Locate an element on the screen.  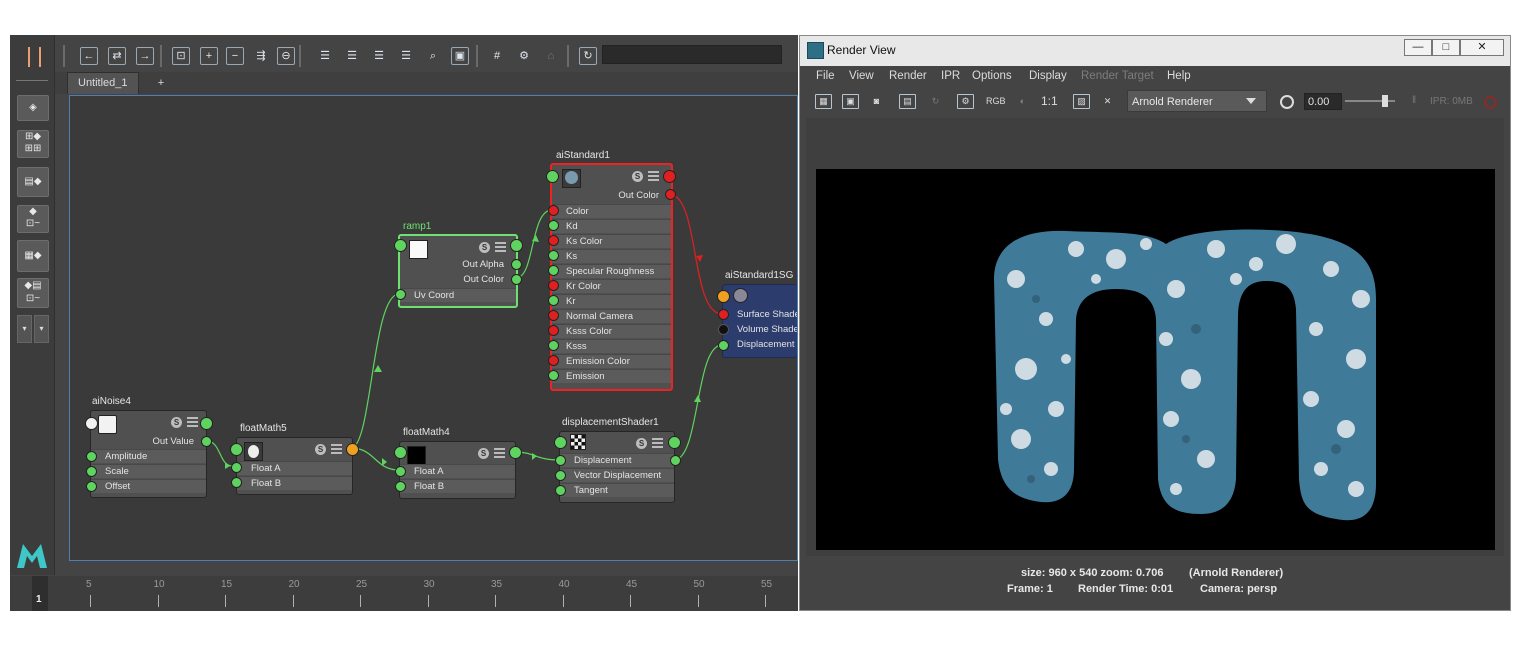
close-button: ✕ is located at coordinates (1482, 47).